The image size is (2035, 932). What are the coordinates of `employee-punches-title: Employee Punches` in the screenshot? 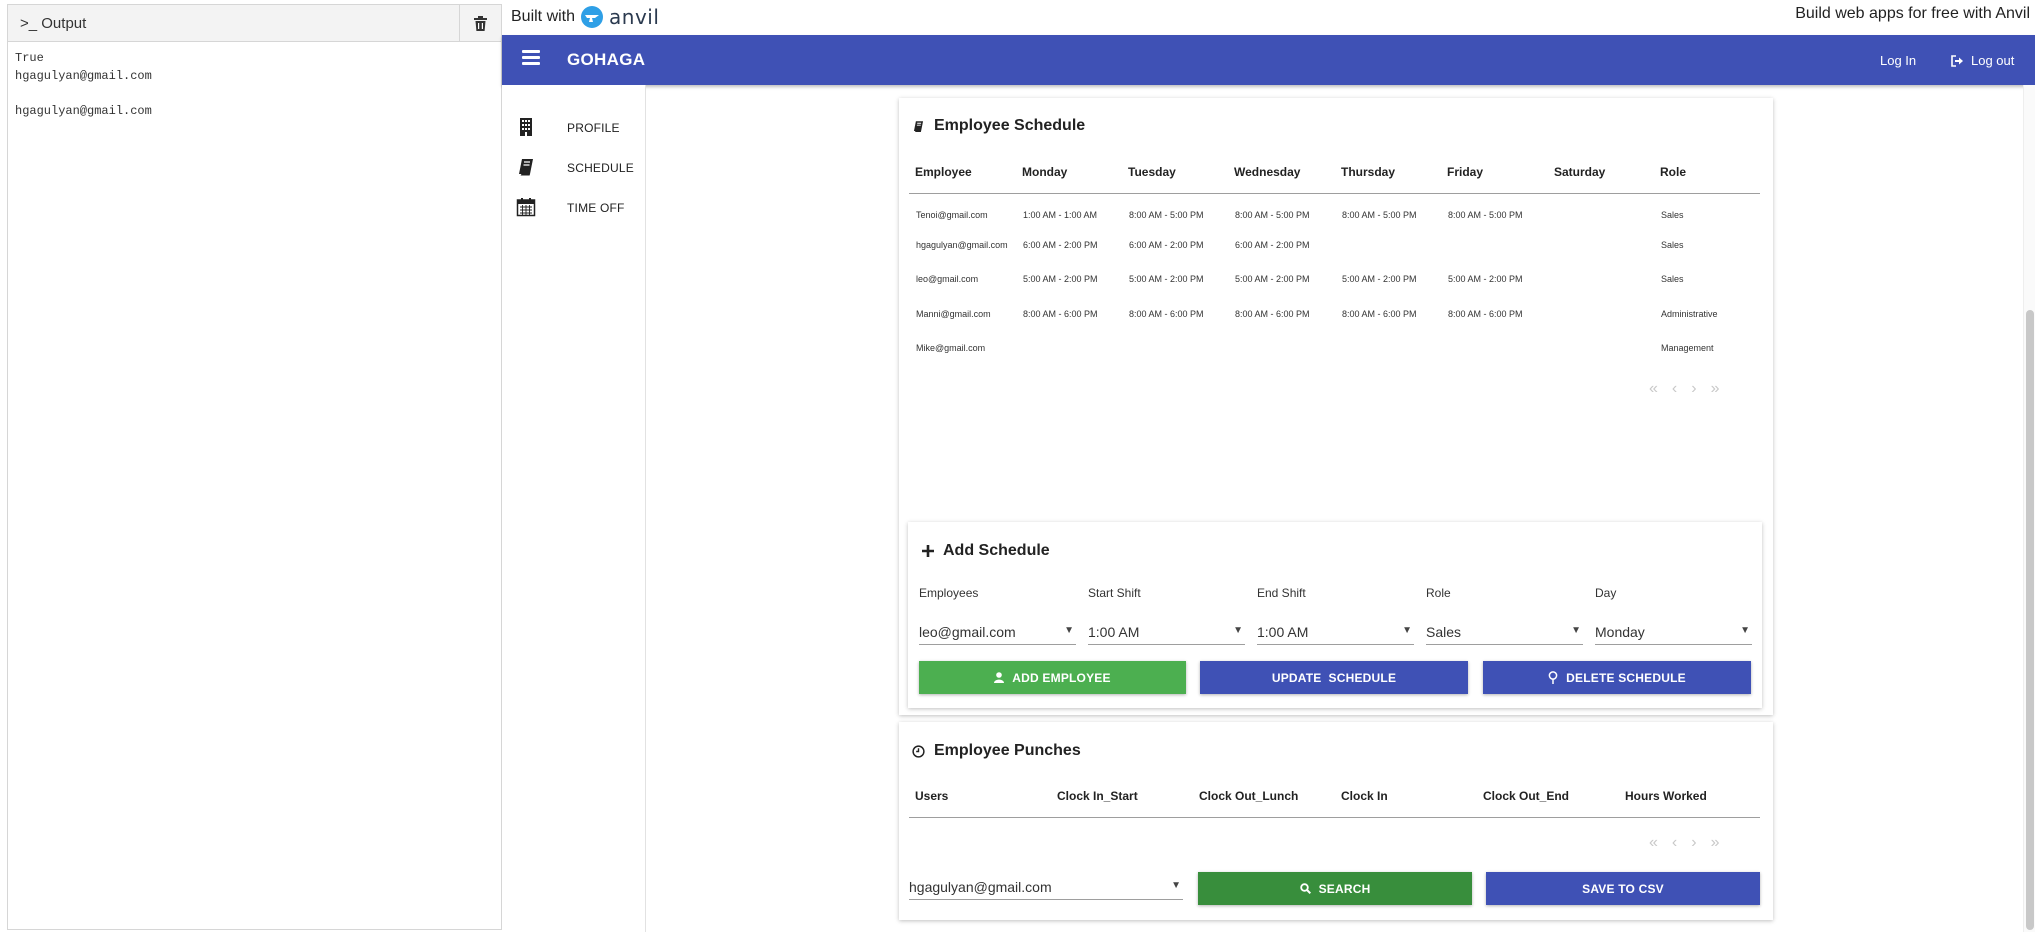 It's located at (1007, 750).